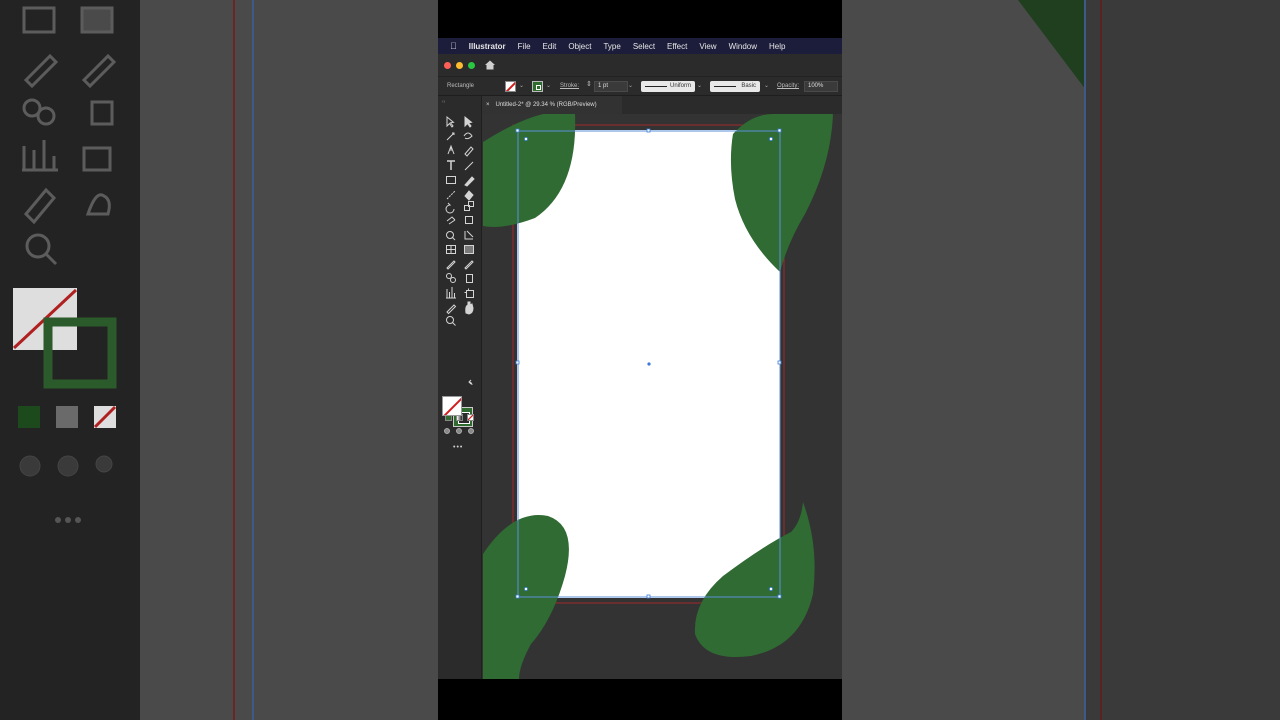 The image size is (1280, 720). Describe the element at coordinates (640, 19) in the screenshot. I see `letterbox-top` at that location.